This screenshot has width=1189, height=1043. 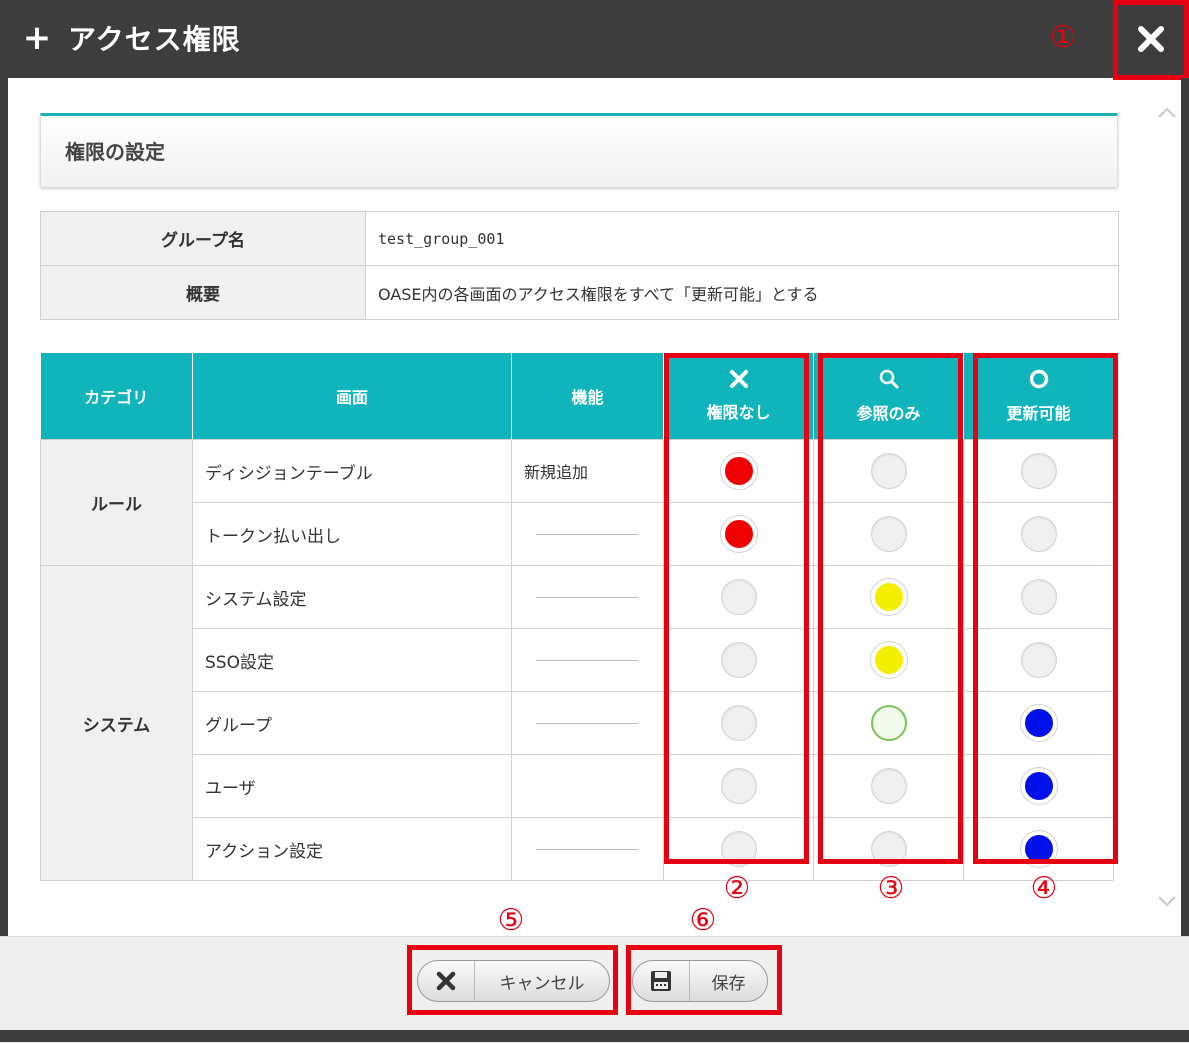 What do you see at coordinates (1185, 507) in the screenshot?
I see `dialog-frame-right` at bounding box center [1185, 507].